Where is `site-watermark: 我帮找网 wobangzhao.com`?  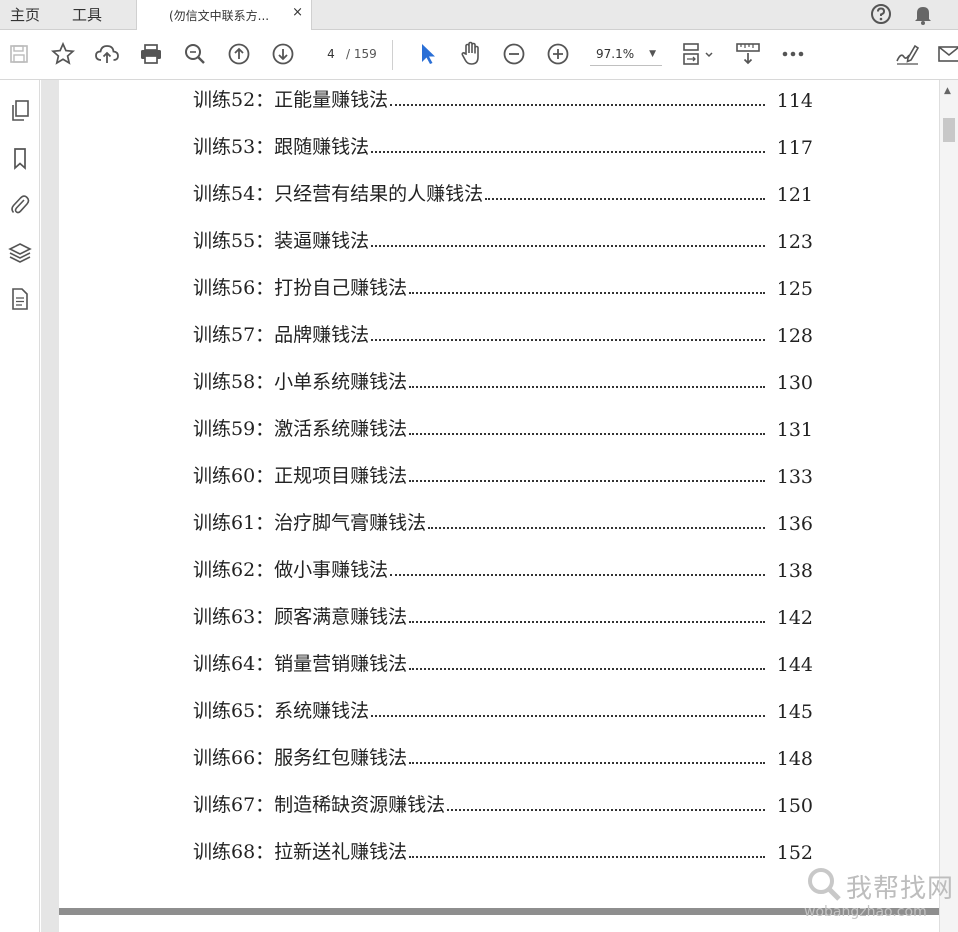 site-watermark: 我帮找网 wobangzhao.com is located at coordinates (878, 897).